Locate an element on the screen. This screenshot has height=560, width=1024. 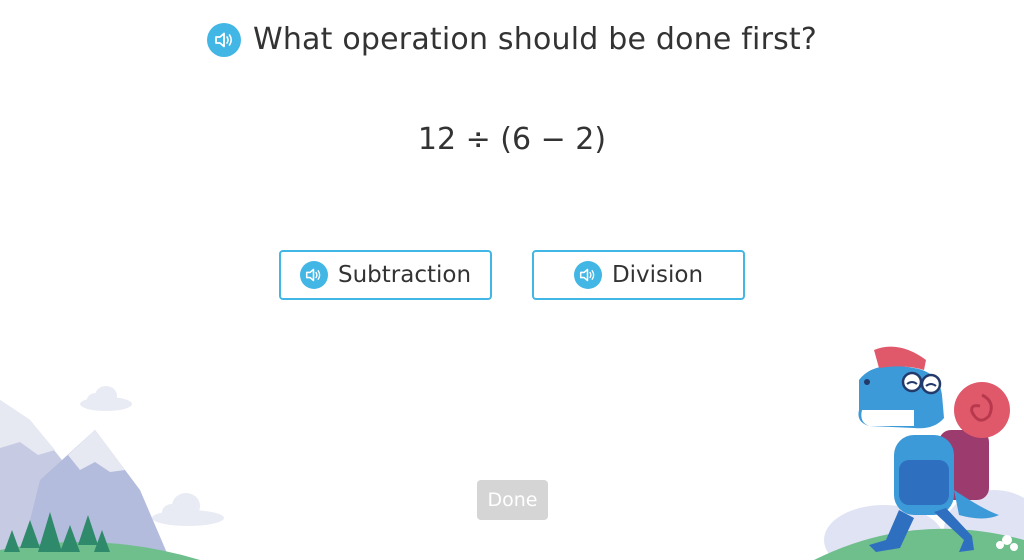
choice-division-button: Division is located at coordinates (638, 275).